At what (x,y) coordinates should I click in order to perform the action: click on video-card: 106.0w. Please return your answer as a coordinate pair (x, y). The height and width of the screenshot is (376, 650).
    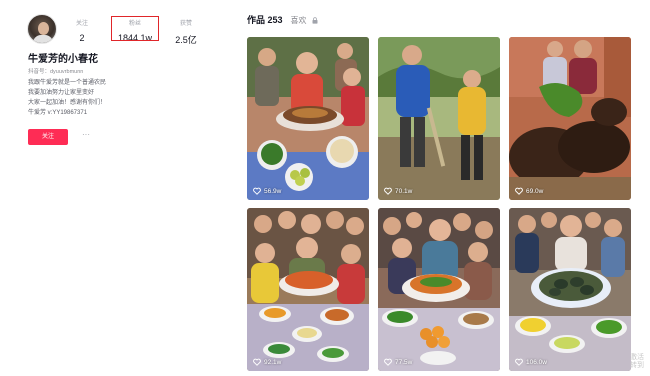
    Looking at the image, I should click on (570, 289).